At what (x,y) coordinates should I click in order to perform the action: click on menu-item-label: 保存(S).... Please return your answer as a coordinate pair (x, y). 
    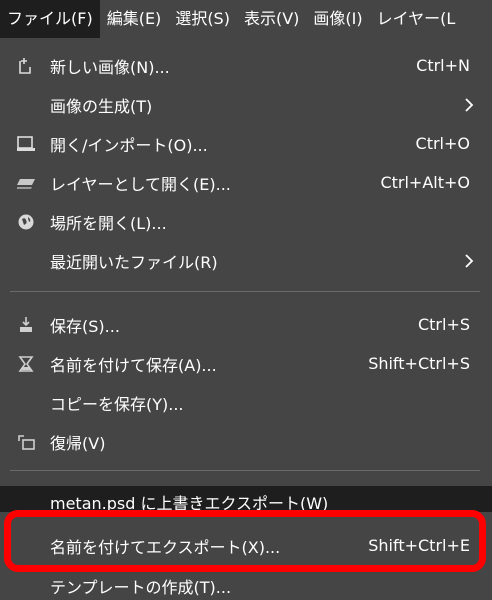
    Looking at the image, I should click on (85, 326).